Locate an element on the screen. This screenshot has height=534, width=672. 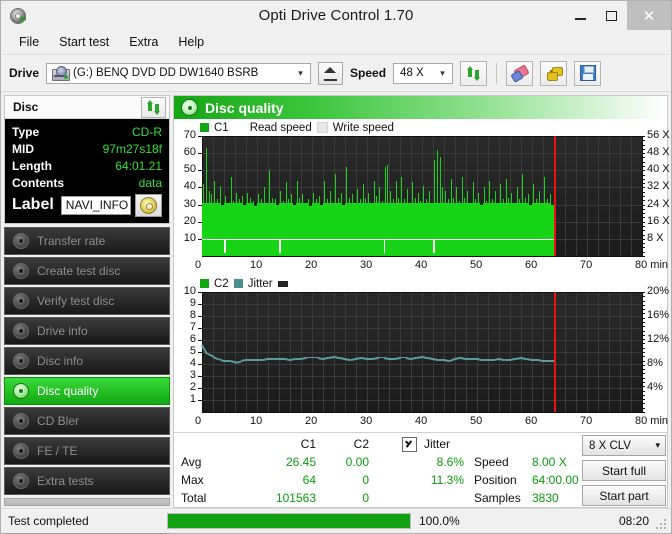
sidebar-item-transfer-rate: Transfer rate is located at coordinates (87, 241).